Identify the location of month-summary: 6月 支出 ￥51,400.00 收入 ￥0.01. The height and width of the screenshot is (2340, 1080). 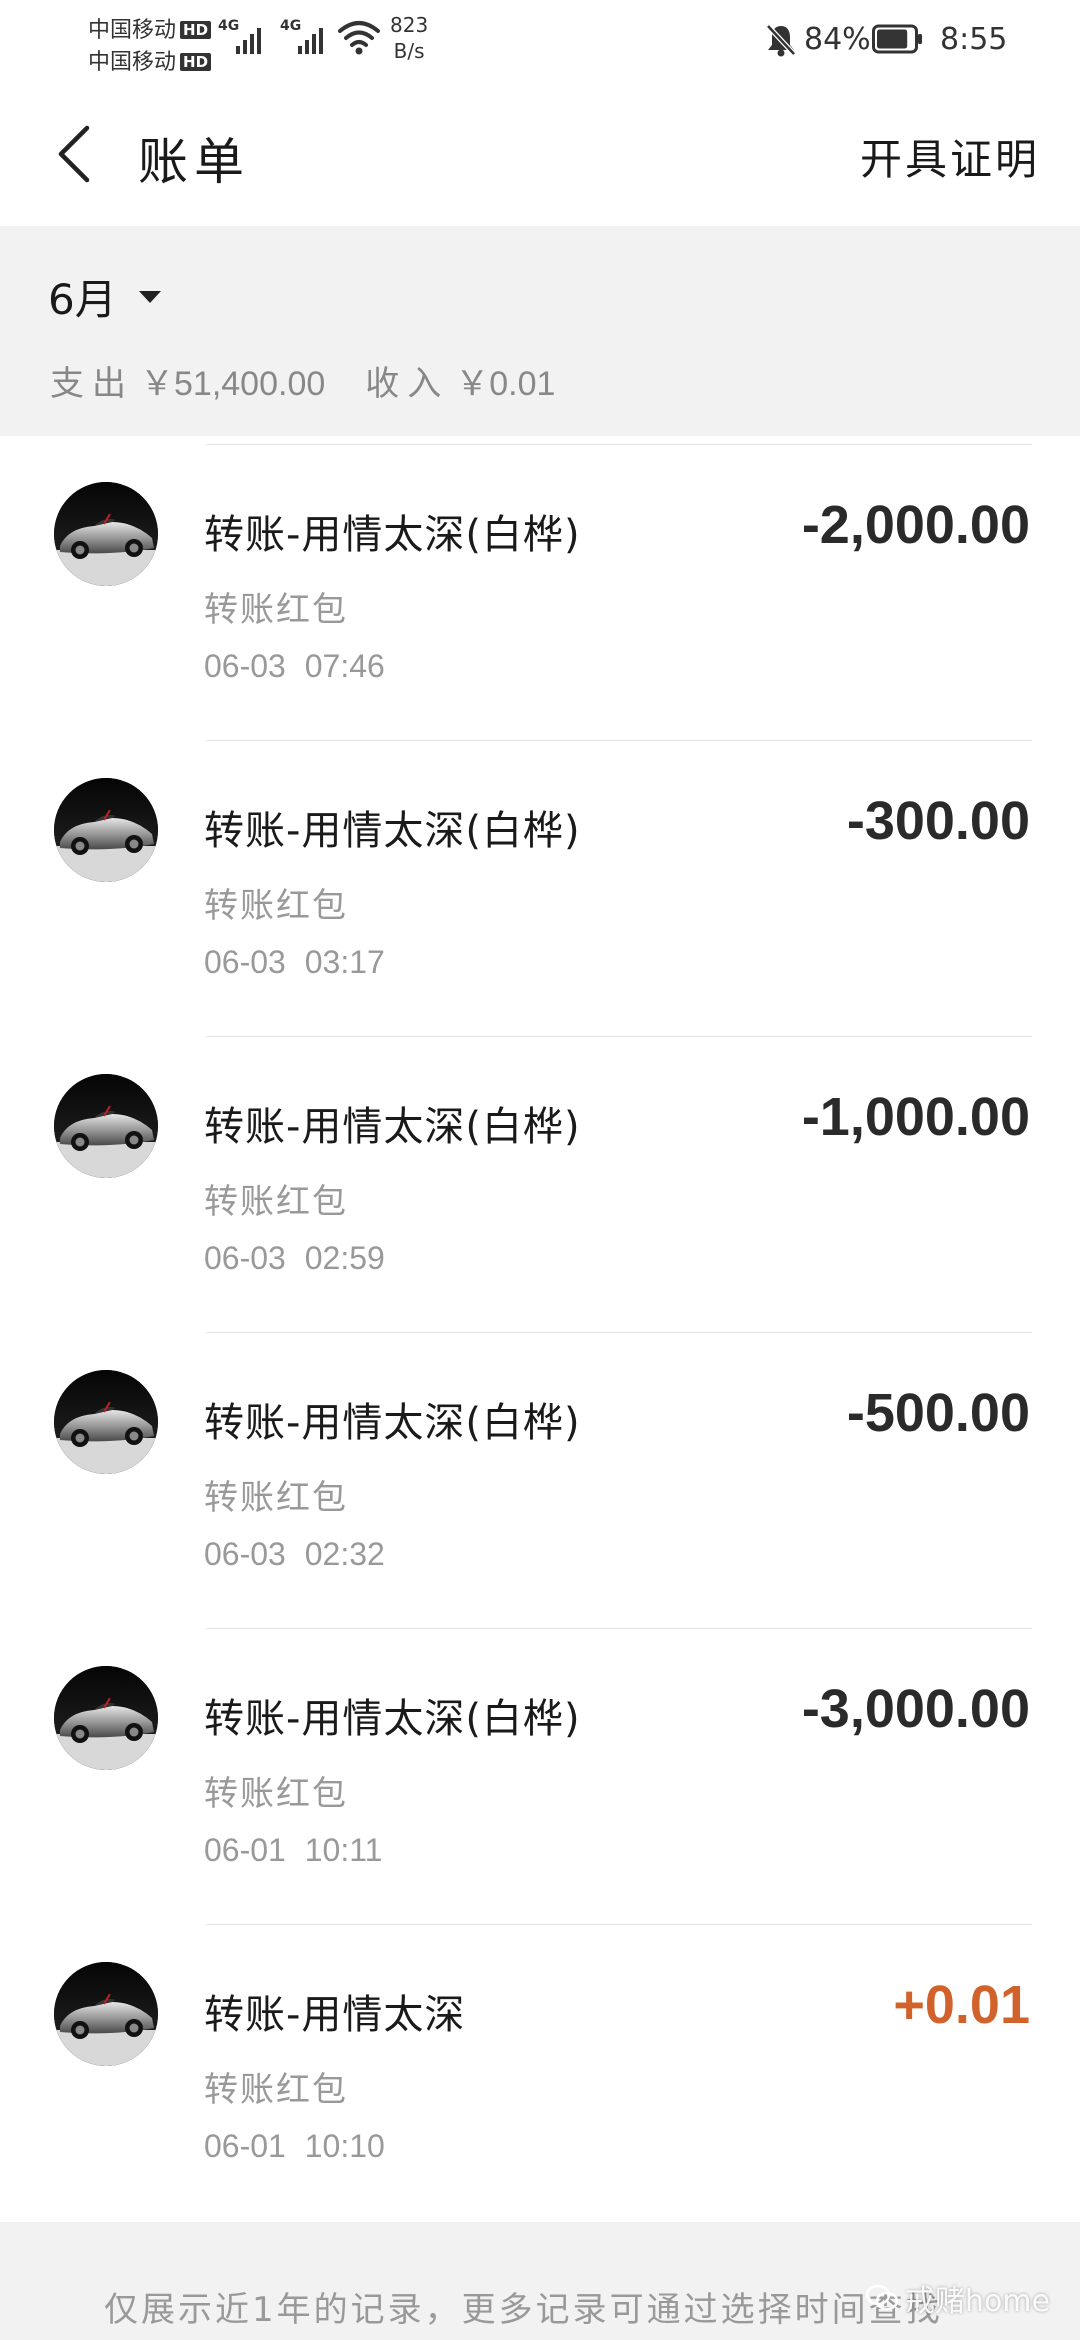
(540, 331).